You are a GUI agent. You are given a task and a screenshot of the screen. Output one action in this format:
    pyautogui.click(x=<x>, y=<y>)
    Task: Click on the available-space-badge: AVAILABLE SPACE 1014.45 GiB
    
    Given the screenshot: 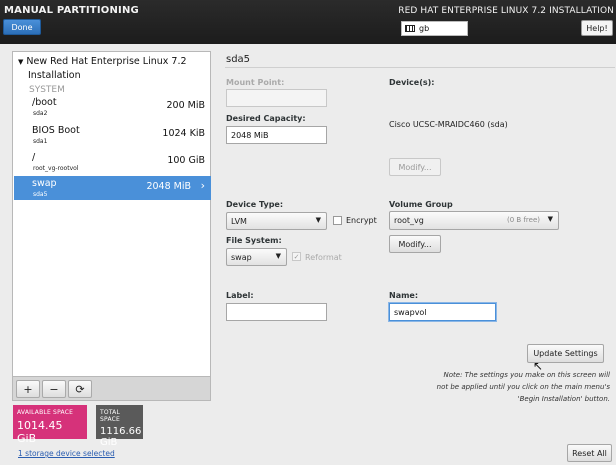 What is the action you would take?
    pyautogui.click(x=50, y=425)
    